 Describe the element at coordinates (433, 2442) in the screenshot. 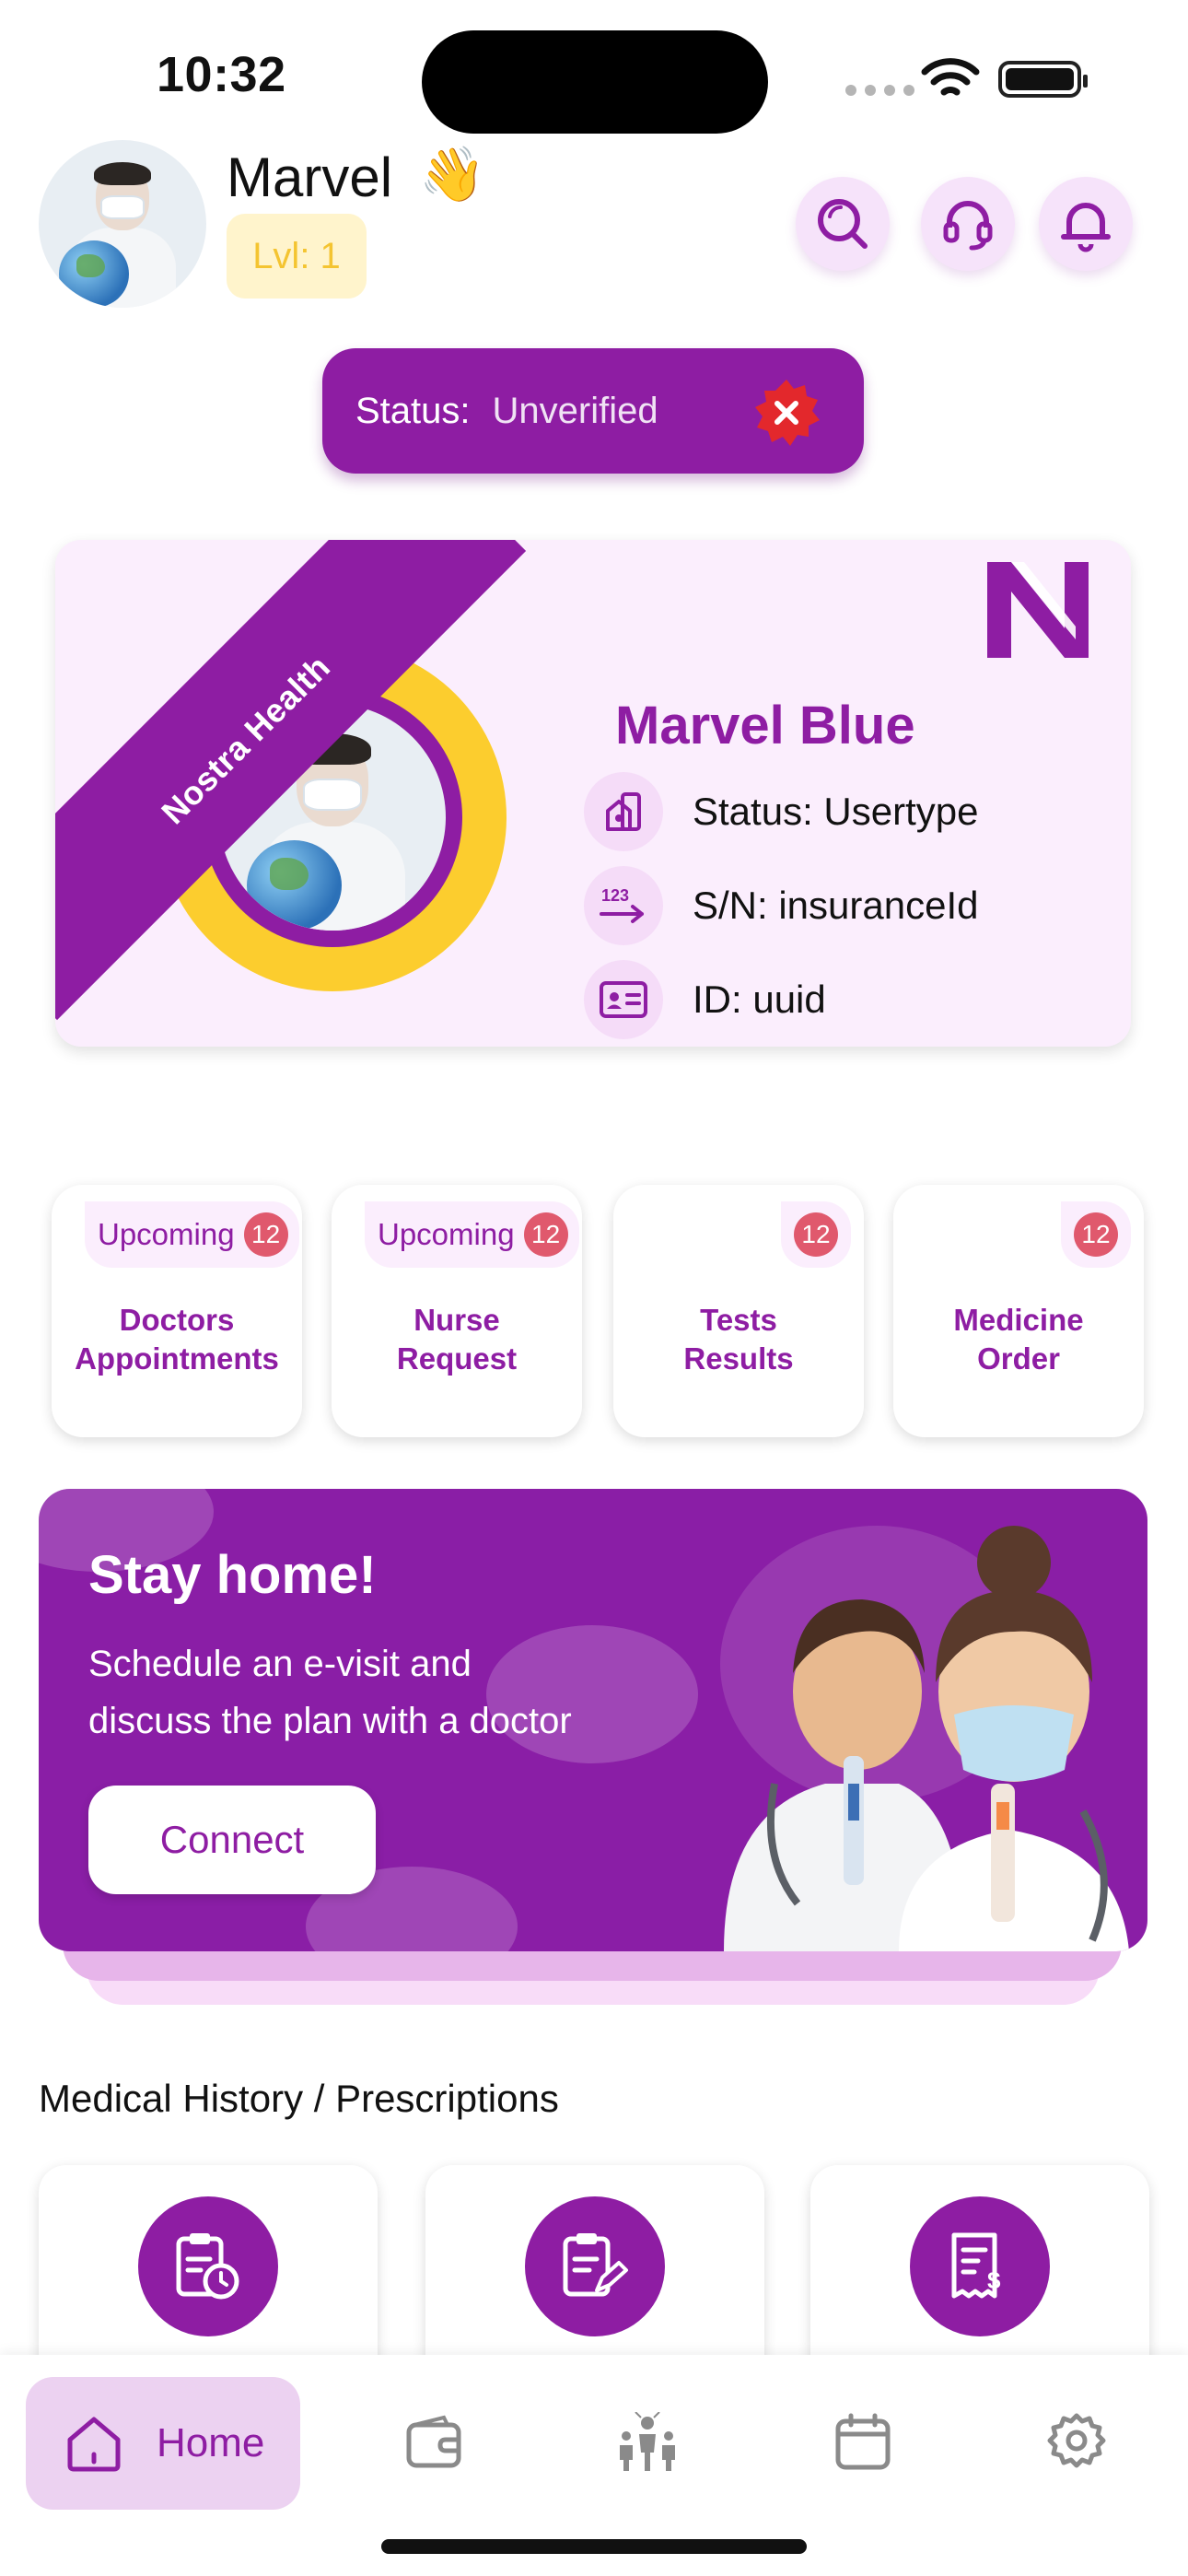

I see `wallet-icon` at that location.